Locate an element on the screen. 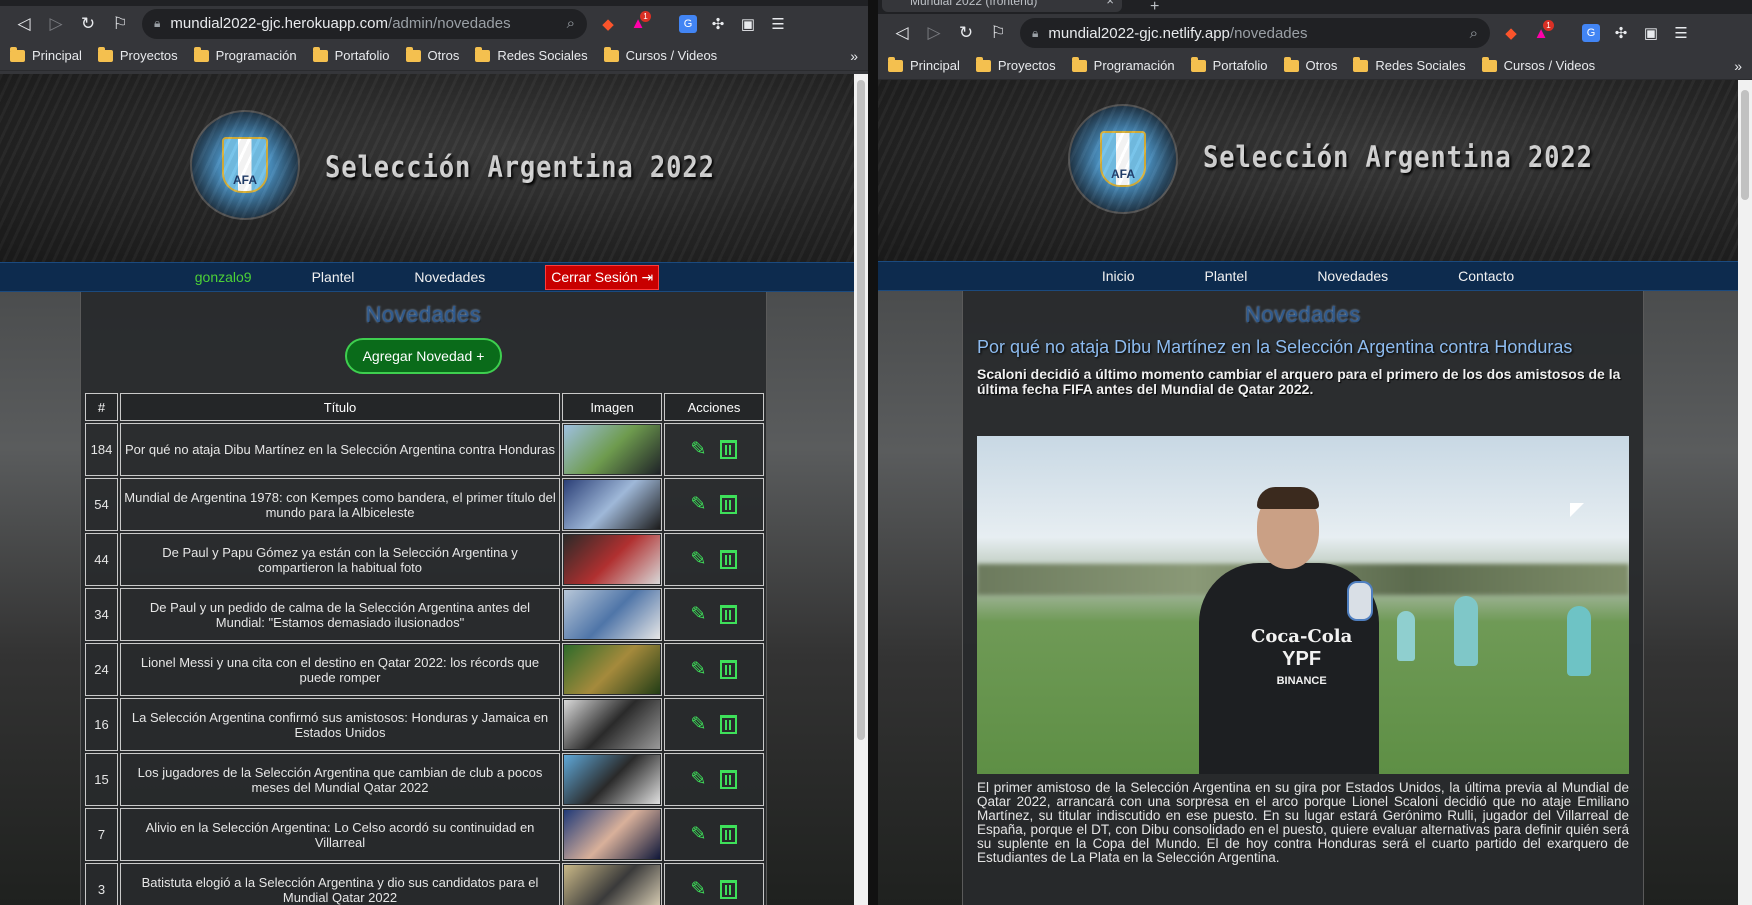  nav-contacto: Contacto is located at coordinates (1486, 276).